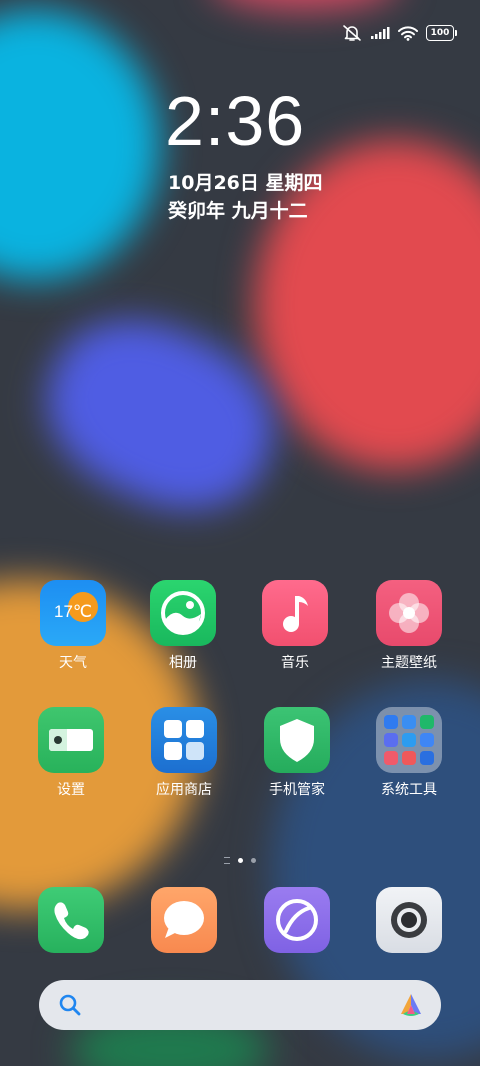  I want to click on battery-indicator: 100, so click(441, 33).